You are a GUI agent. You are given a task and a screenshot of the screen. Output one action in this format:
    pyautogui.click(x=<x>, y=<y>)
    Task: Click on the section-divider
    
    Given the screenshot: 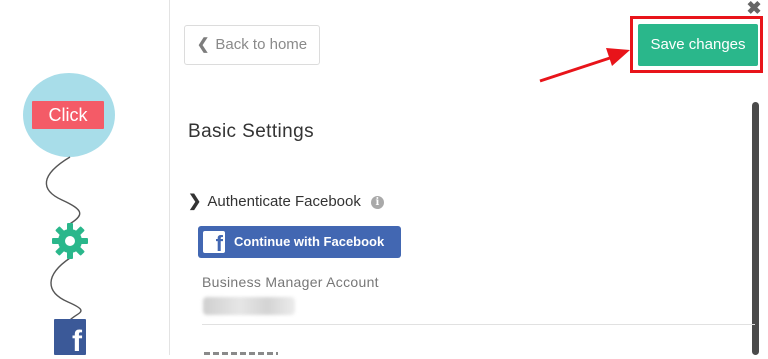 What is the action you would take?
    pyautogui.click(x=478, y=324)
    